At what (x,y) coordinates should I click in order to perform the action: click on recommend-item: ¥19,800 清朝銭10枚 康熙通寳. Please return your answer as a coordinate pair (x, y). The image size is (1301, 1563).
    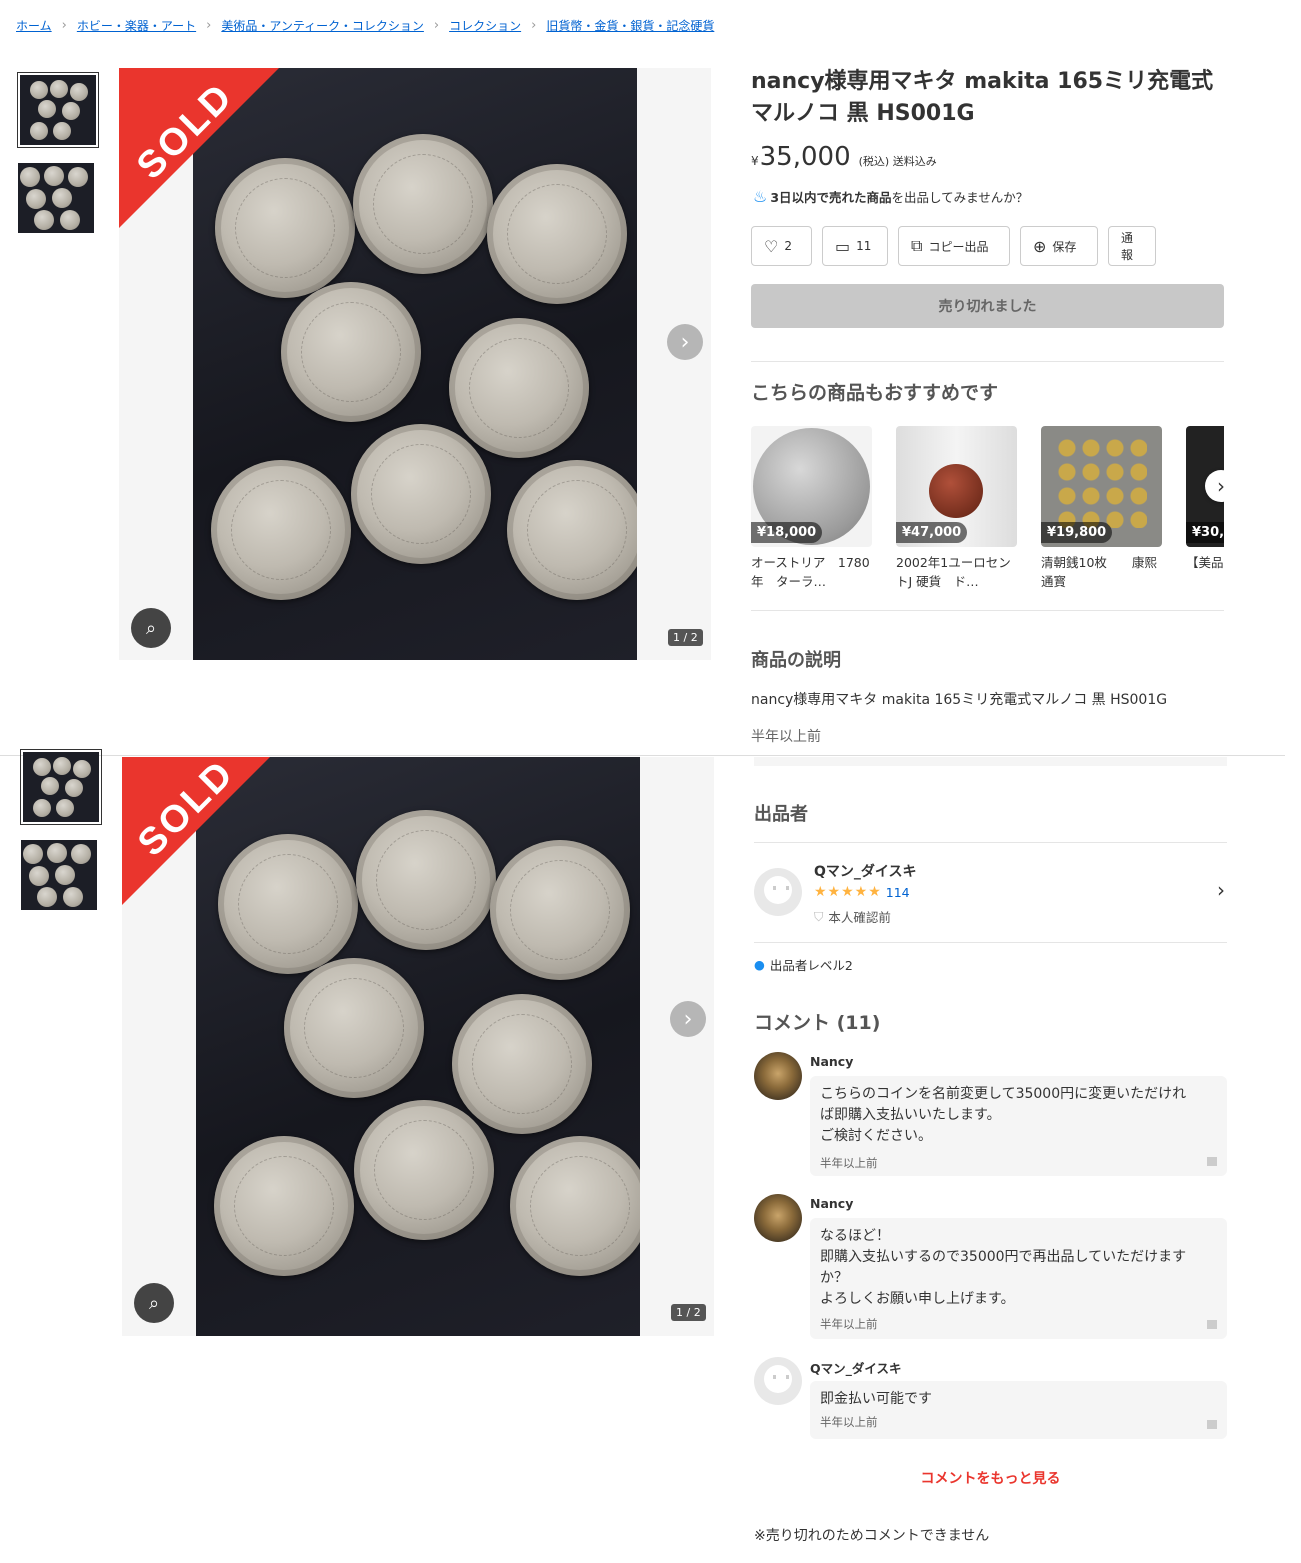
    Looking at the image, I should click on (1101, 508).